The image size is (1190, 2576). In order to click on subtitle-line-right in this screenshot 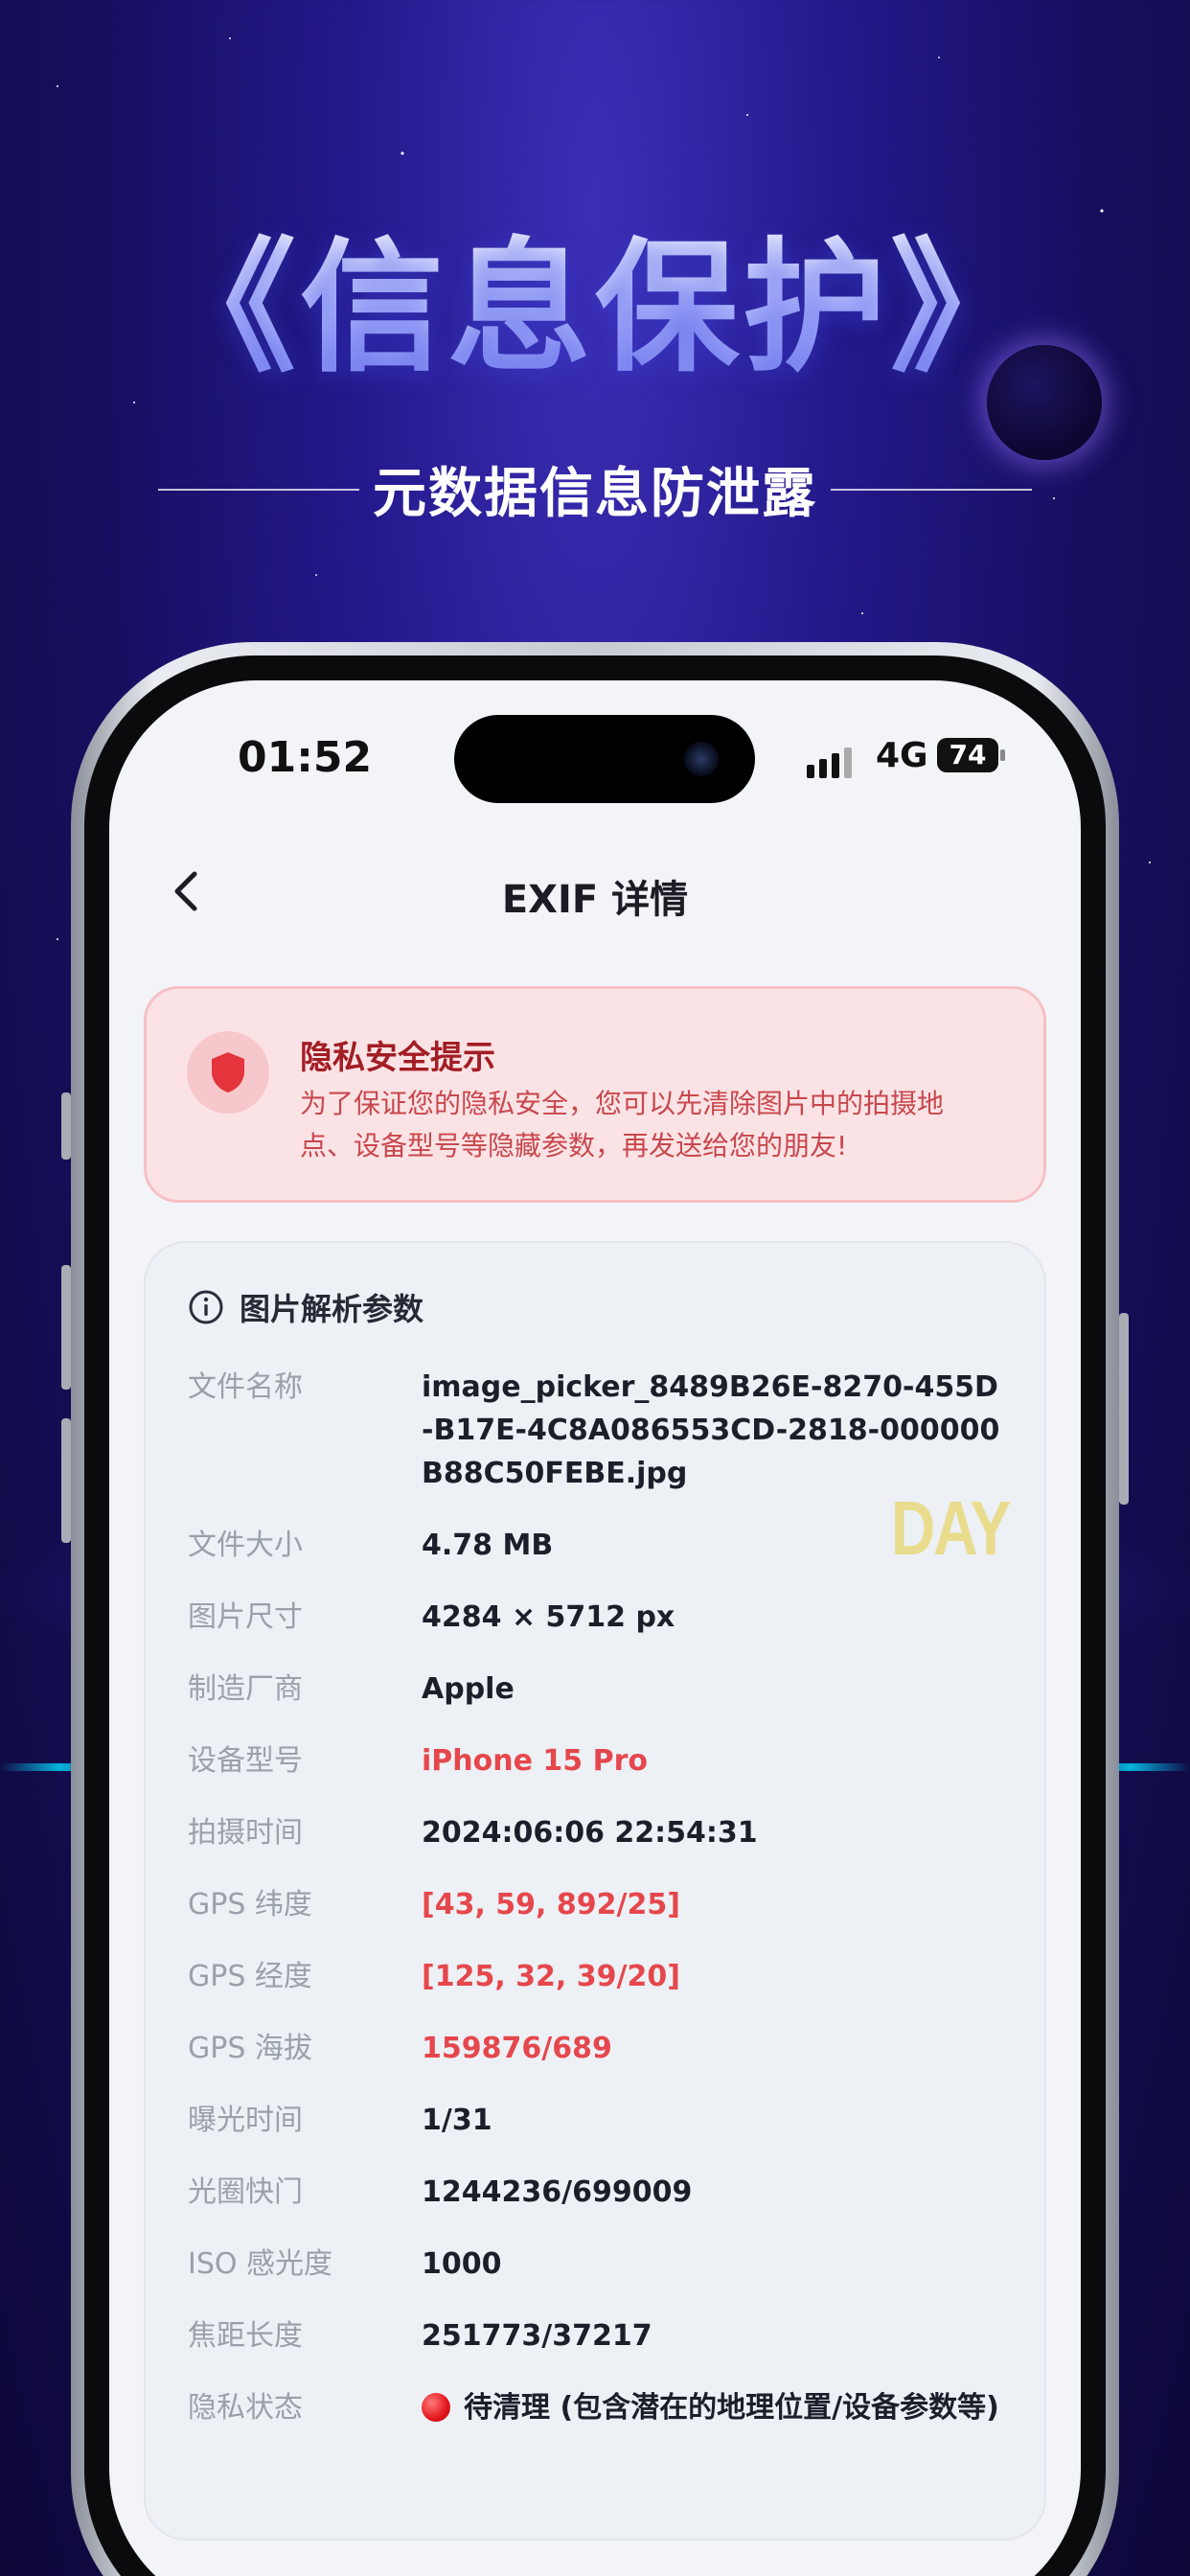, I will do `click(932, 490)`.